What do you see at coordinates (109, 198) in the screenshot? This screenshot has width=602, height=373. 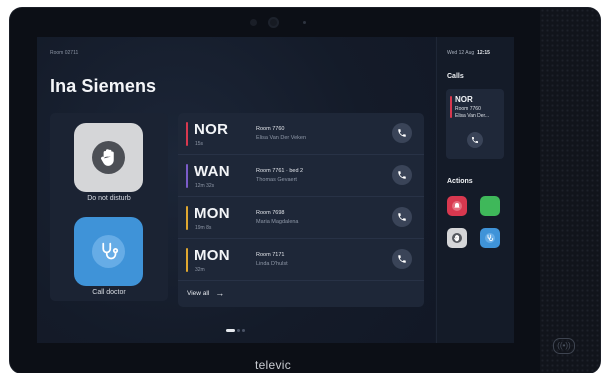 I see `do-not-disturb-label: Do not disturb` at bounding box center [109, 198].